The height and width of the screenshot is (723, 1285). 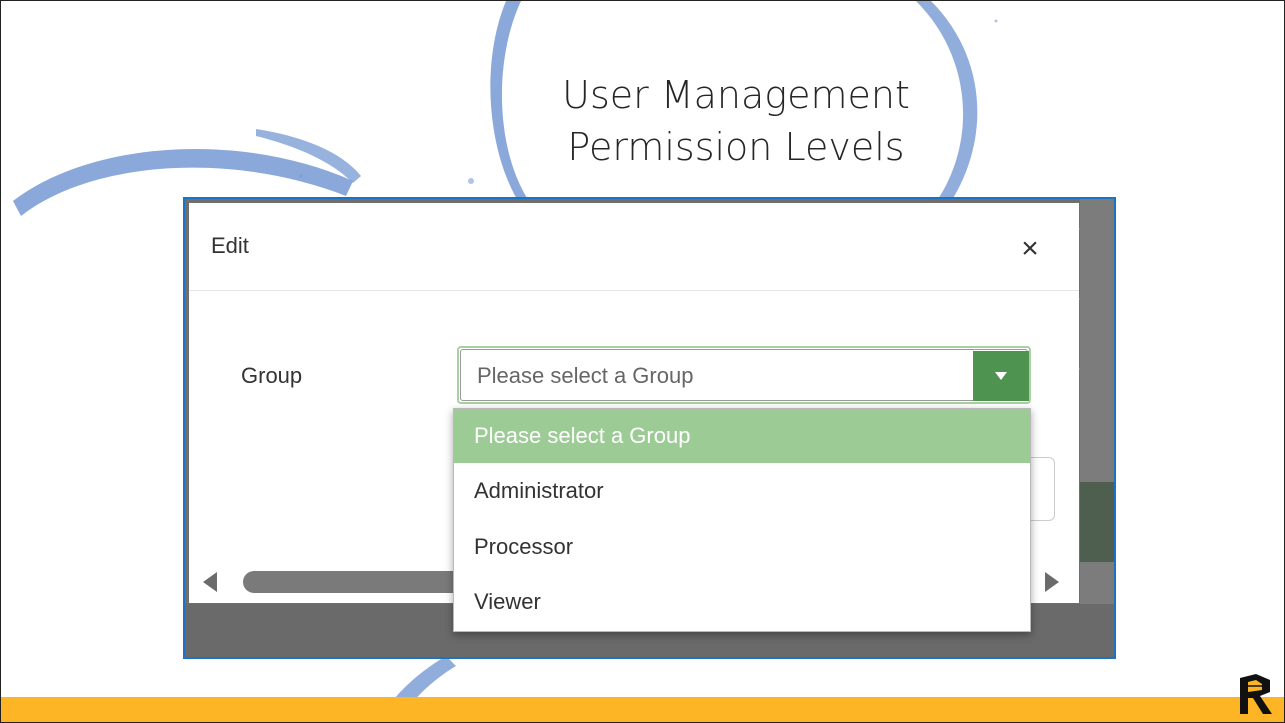 I want to click on slide-title-line-2: Permission Levels, so click(x=736, y=147).